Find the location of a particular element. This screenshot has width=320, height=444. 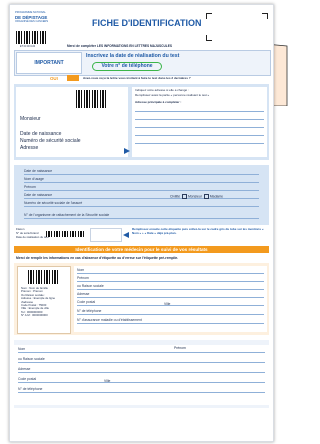

doctor-ville-label: Ville is located at coordinates (167, 304).